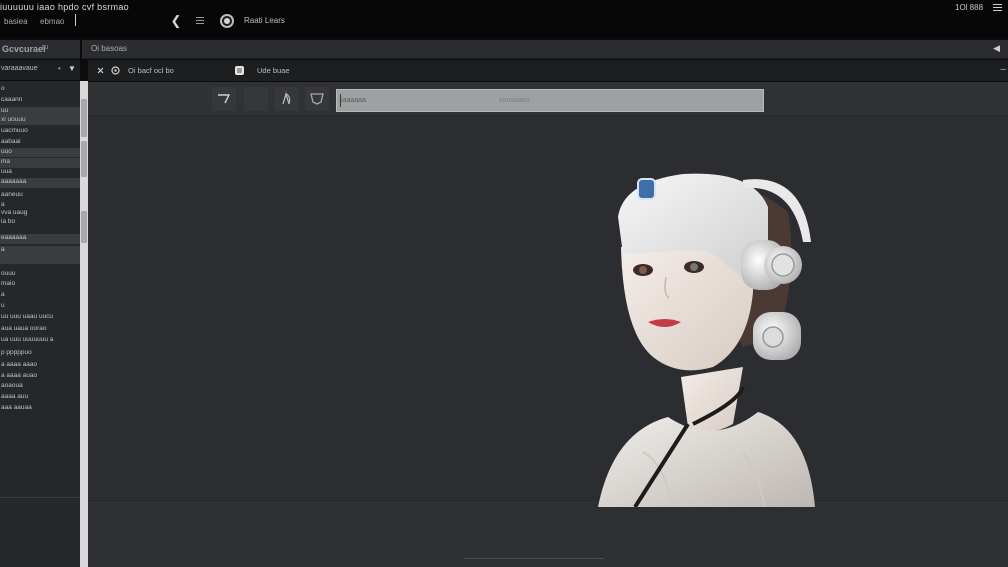  Describe the element at coordinates (40, 111) in the screenshot. I see `tree-item: uu` at that location.